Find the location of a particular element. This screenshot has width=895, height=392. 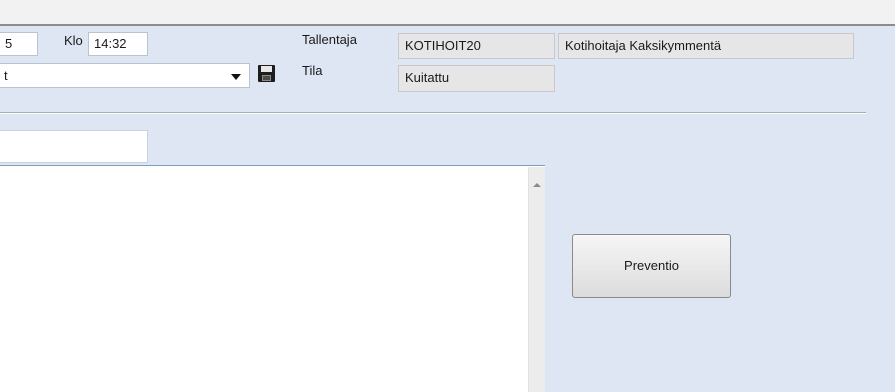

time-value: 14:32 is located at coordinates (110, 43).